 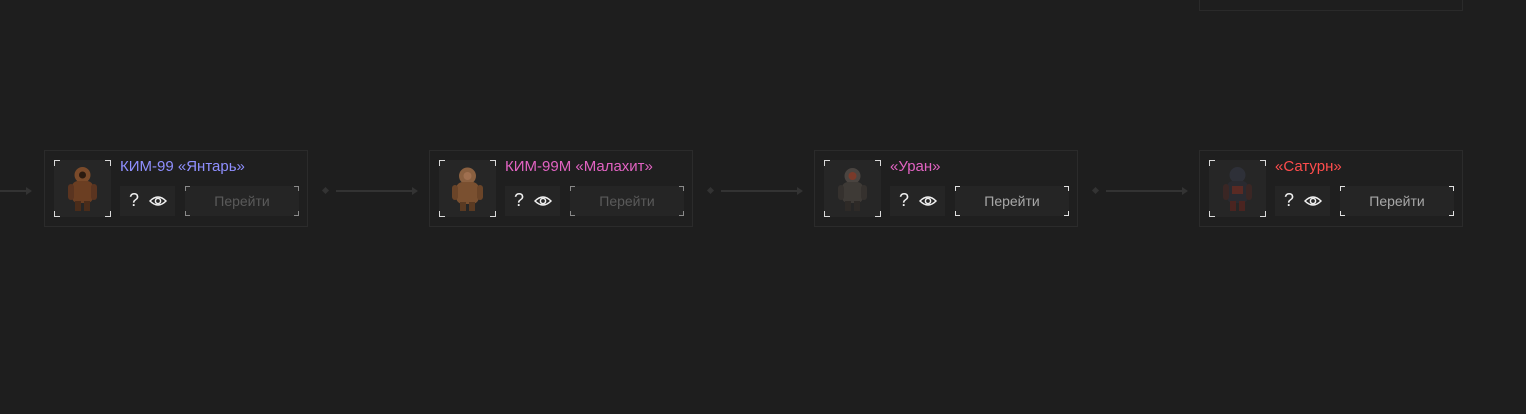 I want to click on card-title: «Уран», so click(x=915, y=166).